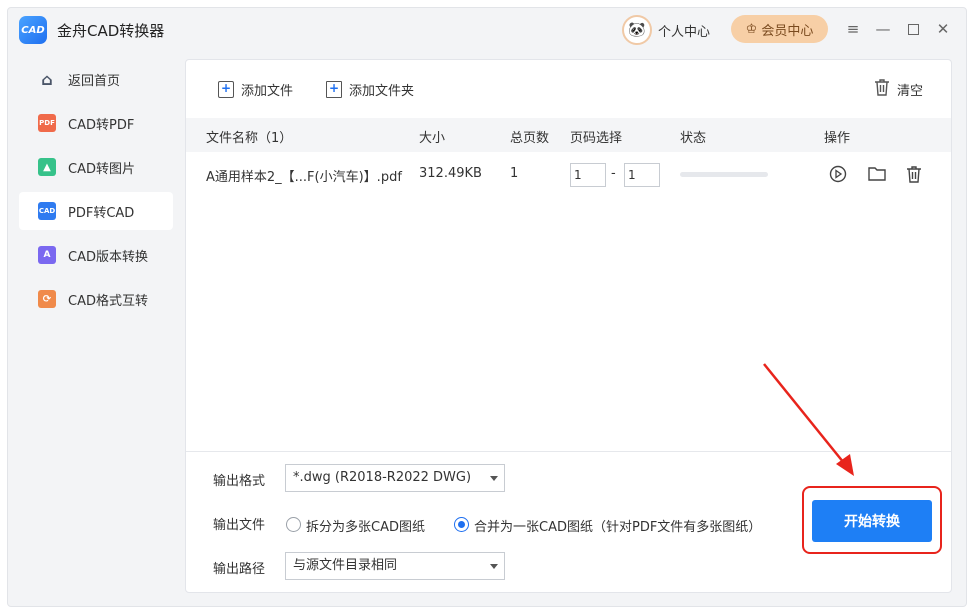  Describe the element at coordinates (450, 173) in the screenshot. I see `file-size: 312.49KB` at that location.